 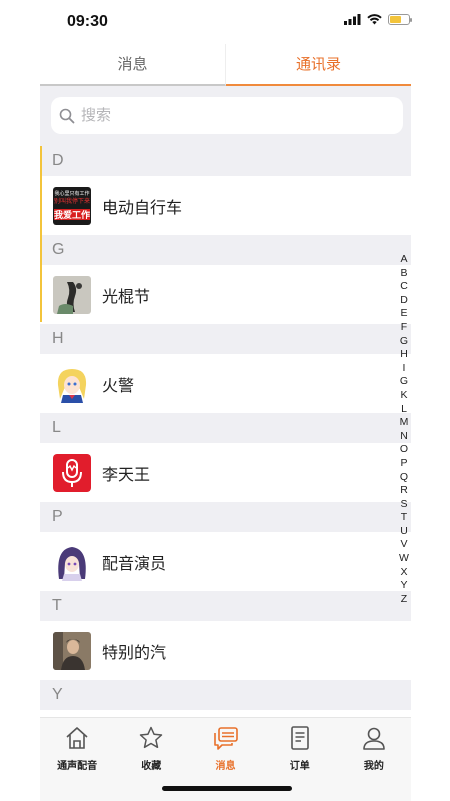 What do you see at coordinates (403, 314) in the screenshot?
I see `index-letter: E` at bounding box center [403, 314].